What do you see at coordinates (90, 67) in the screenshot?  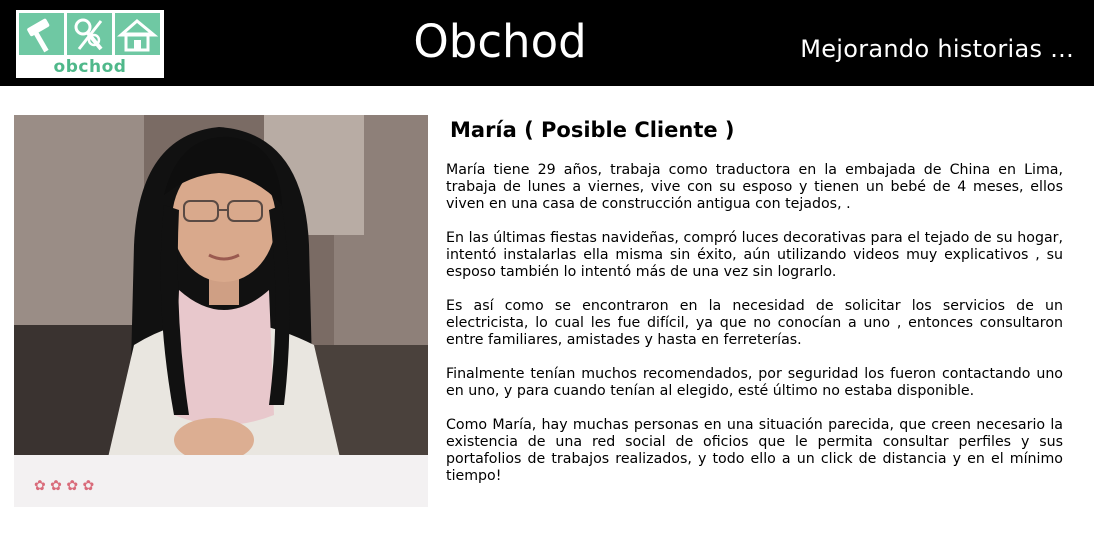 I see `logo-wordmark: obchod` at bounding box center [90, 67].